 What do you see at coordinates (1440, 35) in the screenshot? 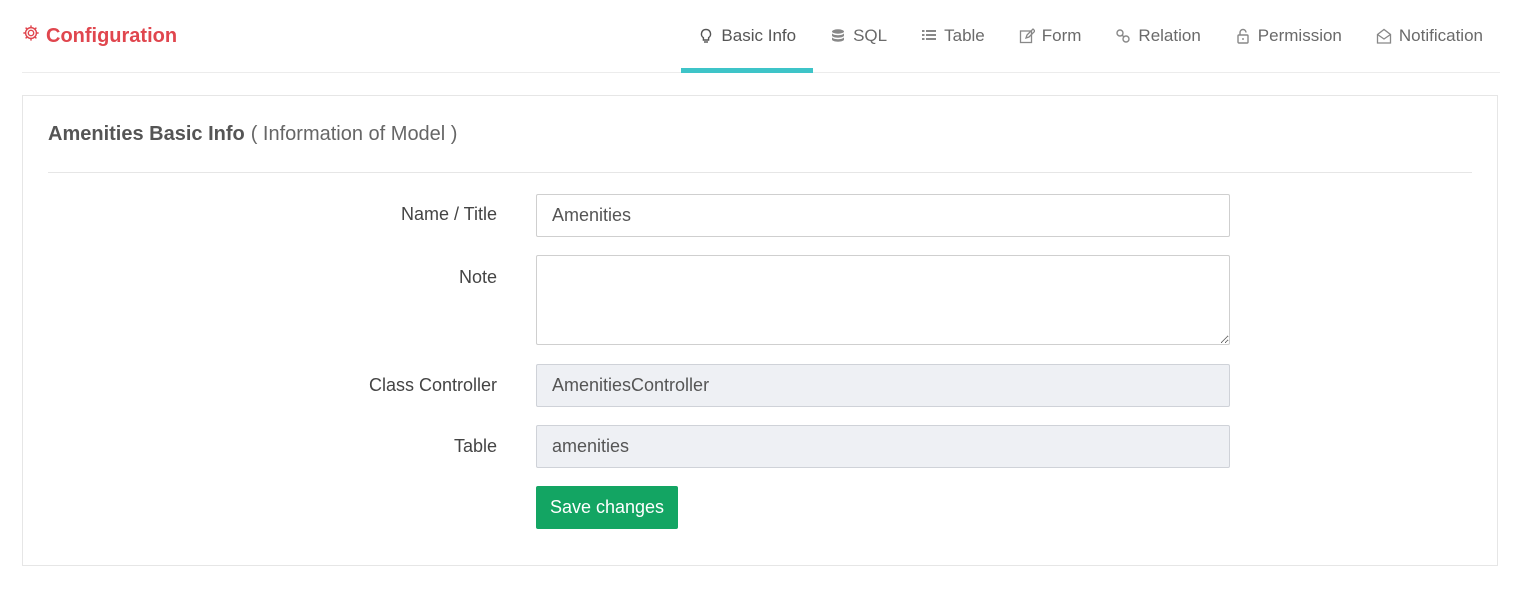
I see `tab-label: Notification` at bounding box center [1440, 35].